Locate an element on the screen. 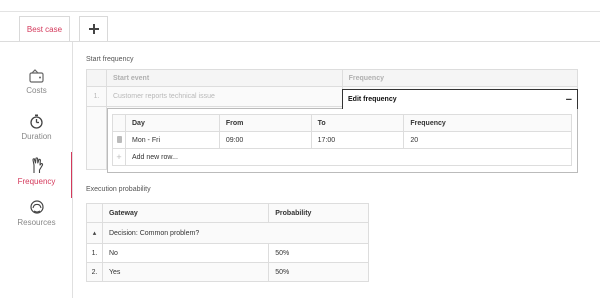 The width and height of the screenshot is (600, 298). sidebar-item-resources: Resources is located at coordinates (36, 218).